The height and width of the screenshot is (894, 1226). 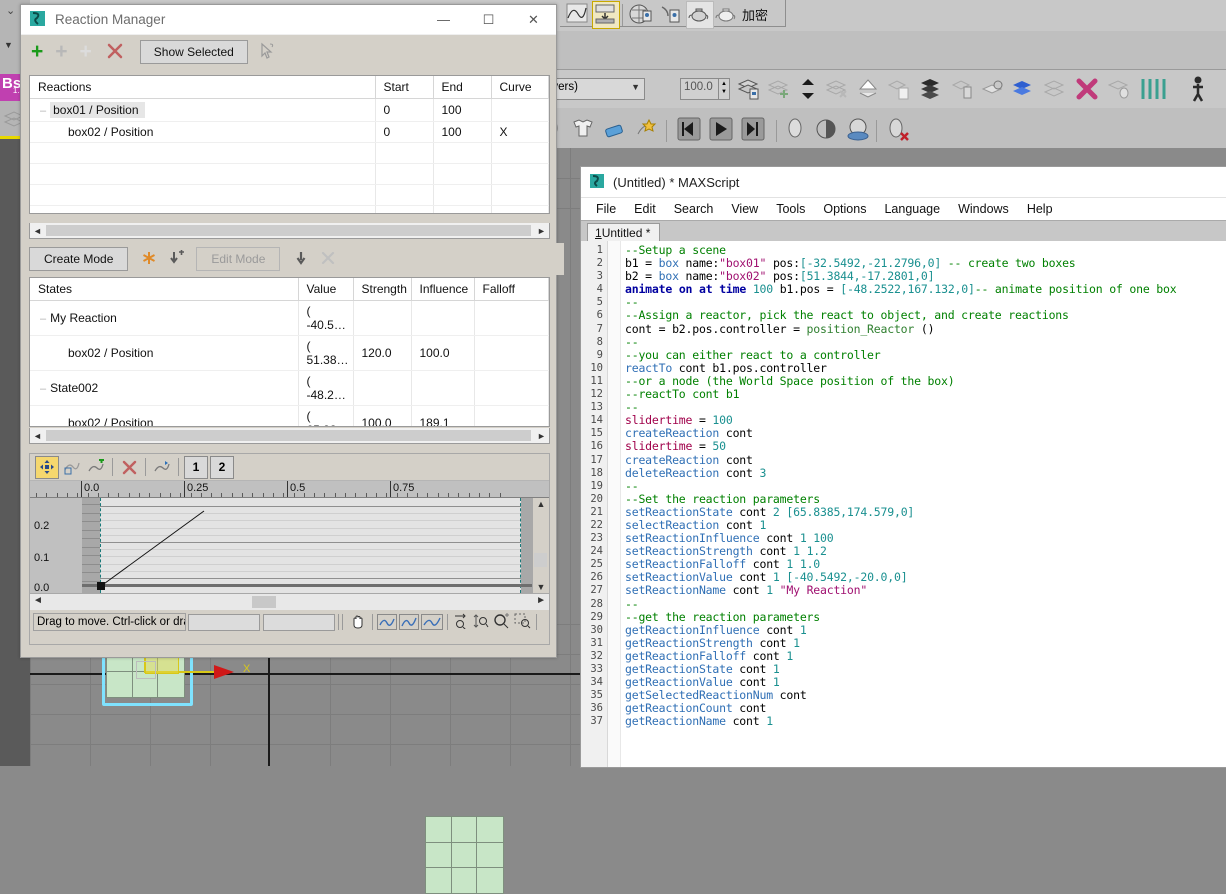 I want to click on arrow-down-plus-icon, so click(x=176, y=259).